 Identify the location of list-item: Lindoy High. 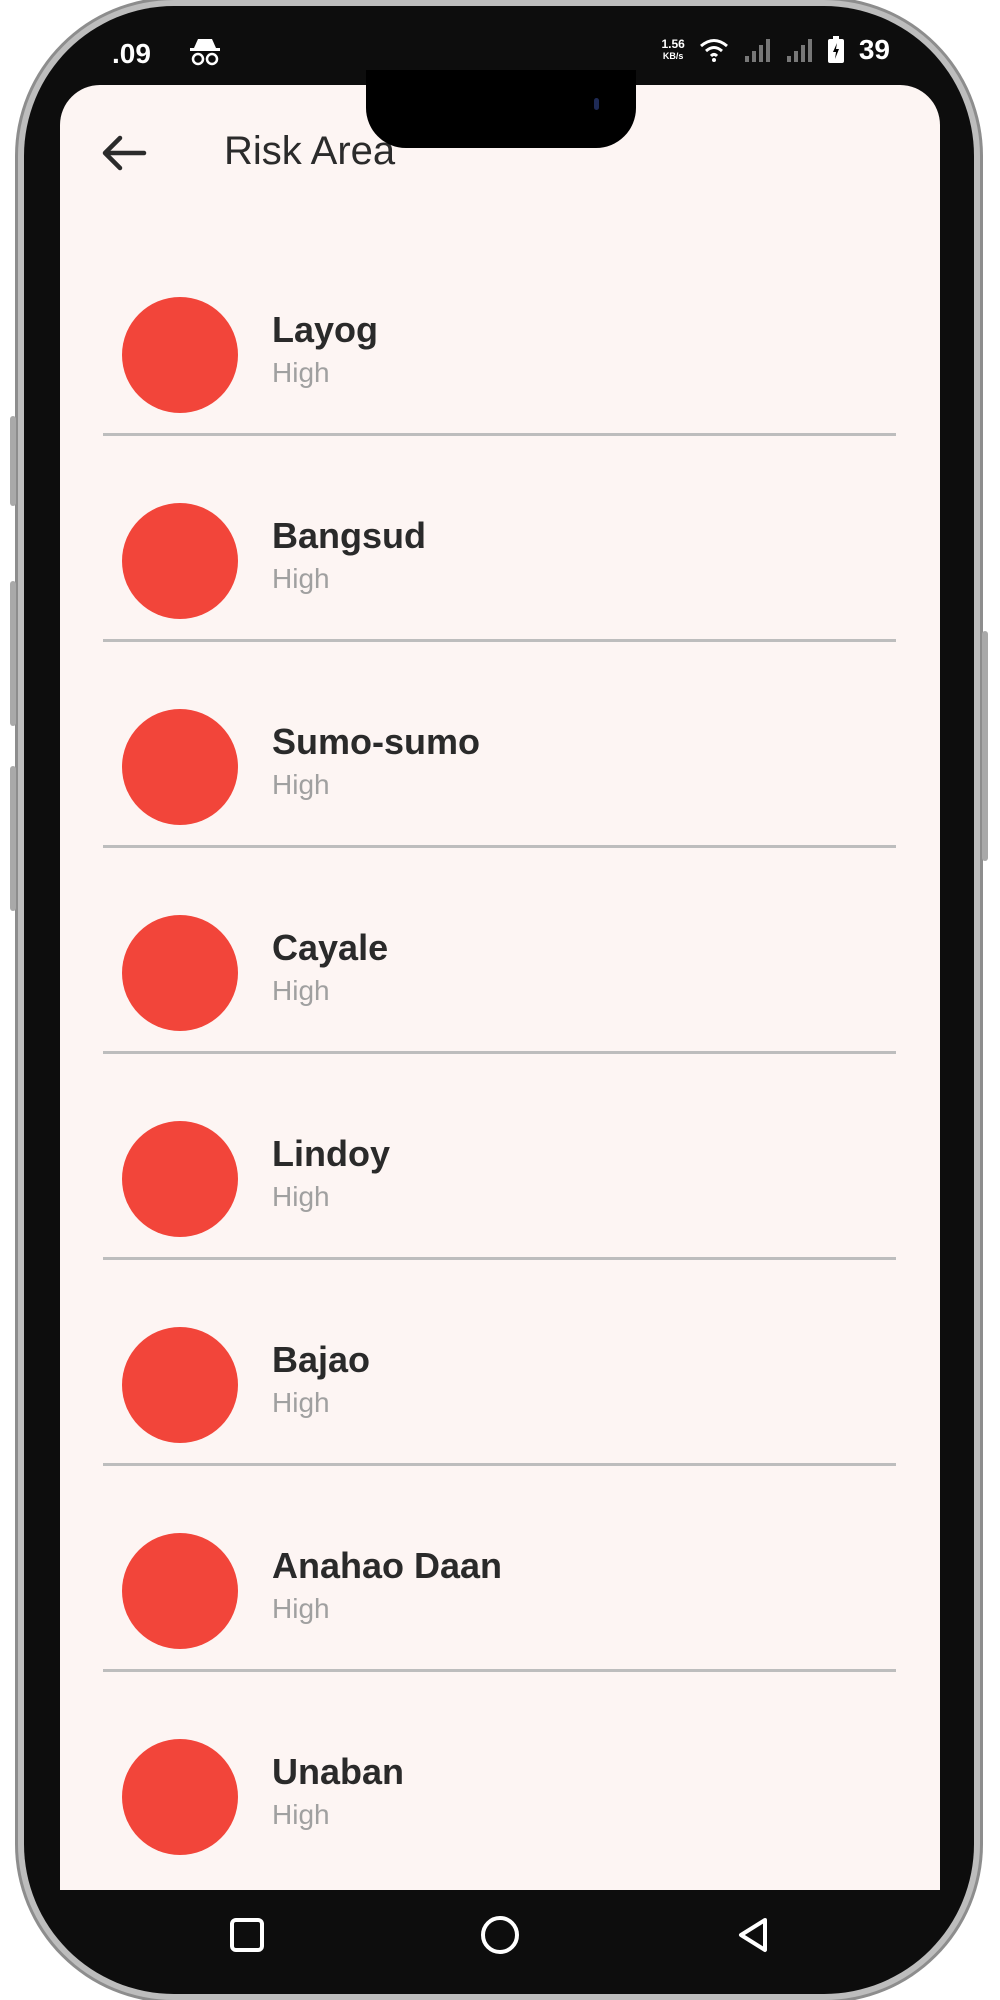
(500, 1212).